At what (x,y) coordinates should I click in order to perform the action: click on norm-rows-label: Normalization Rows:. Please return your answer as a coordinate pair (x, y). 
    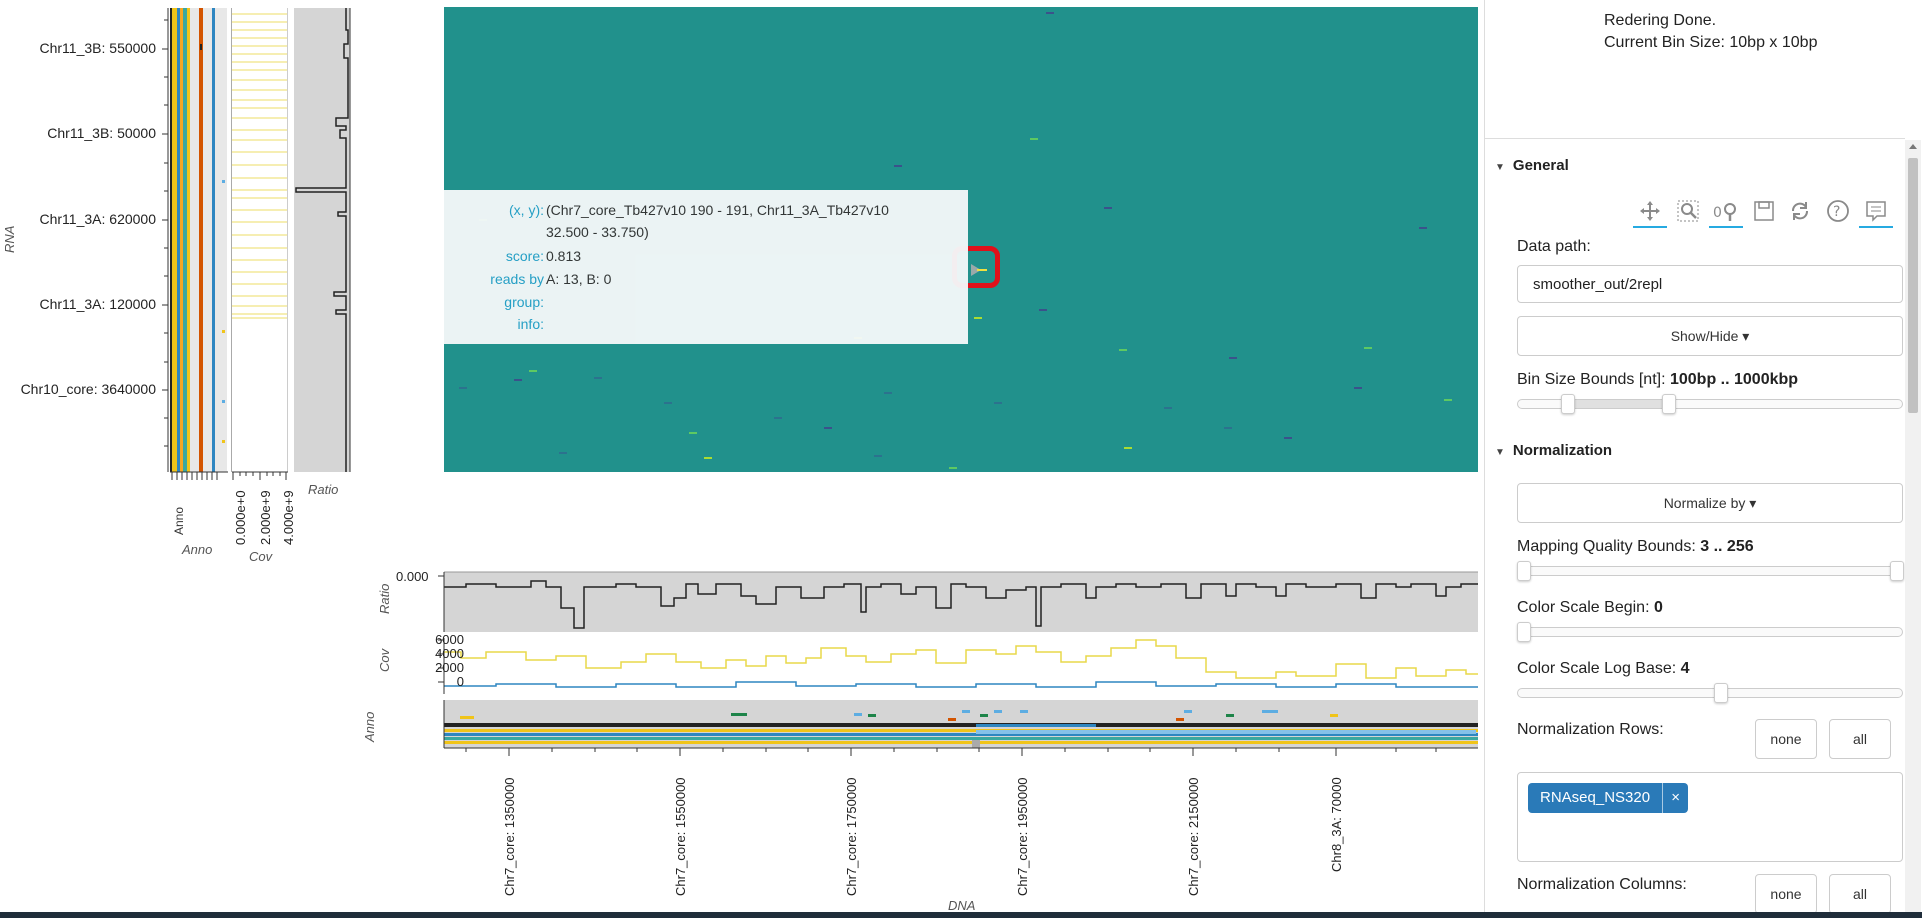
    Looking at the image, I should click on (1590, 729).